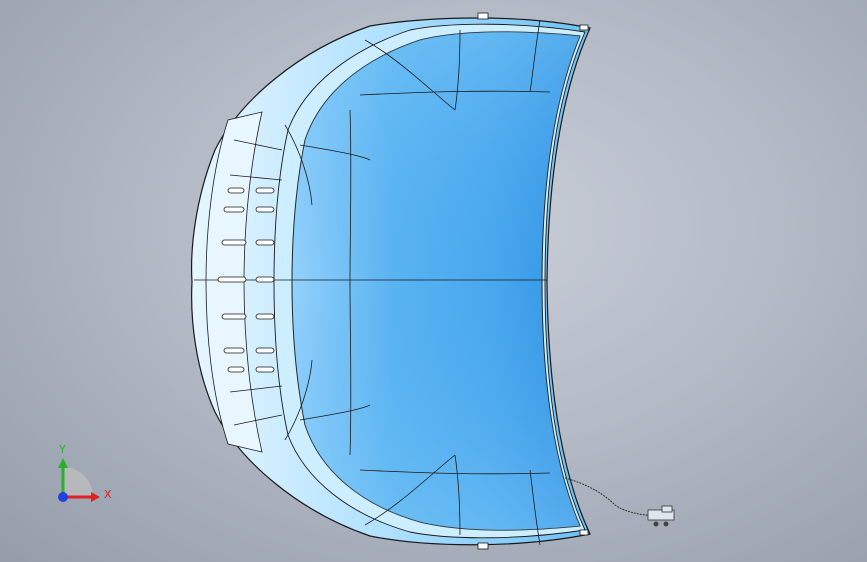 The image size is (867, 562). What do you see at coordinates (78, 482) in the screenshot?
I see `triad-plane` at bounding box center [78, 482].